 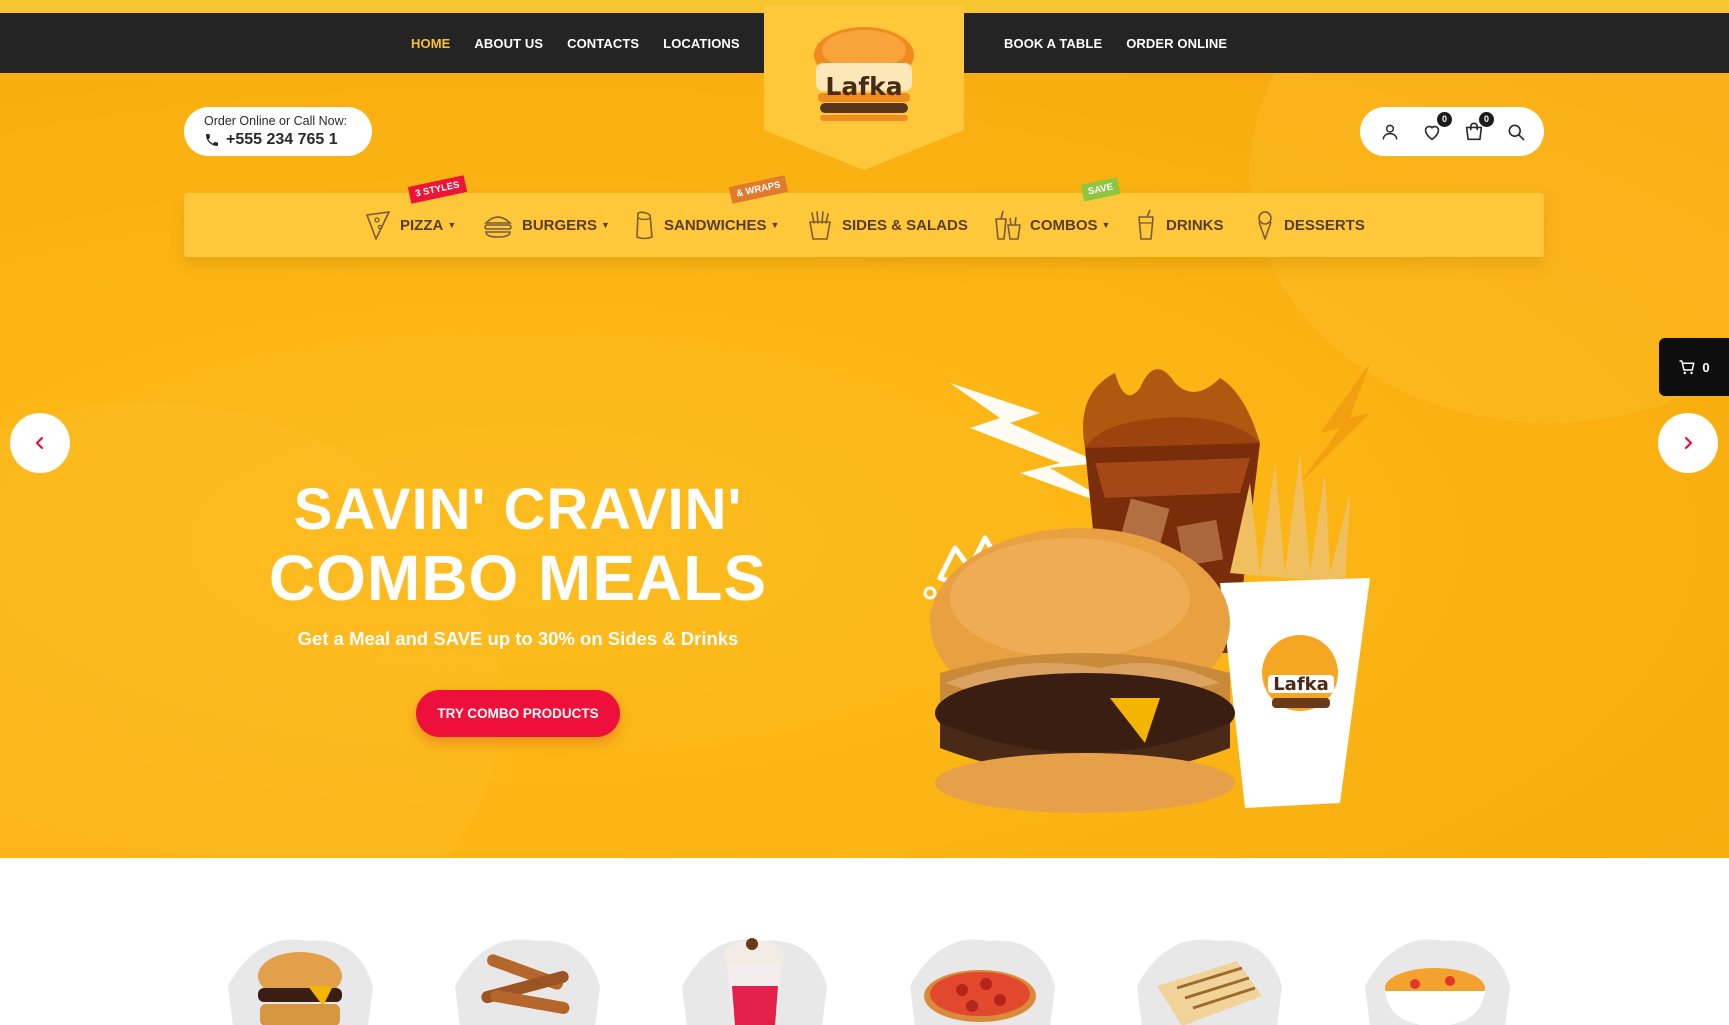 I want to click on top-nav-left: HOME ABOUT US CONTACTS LOCATIONS, so click(x=575, y=43).